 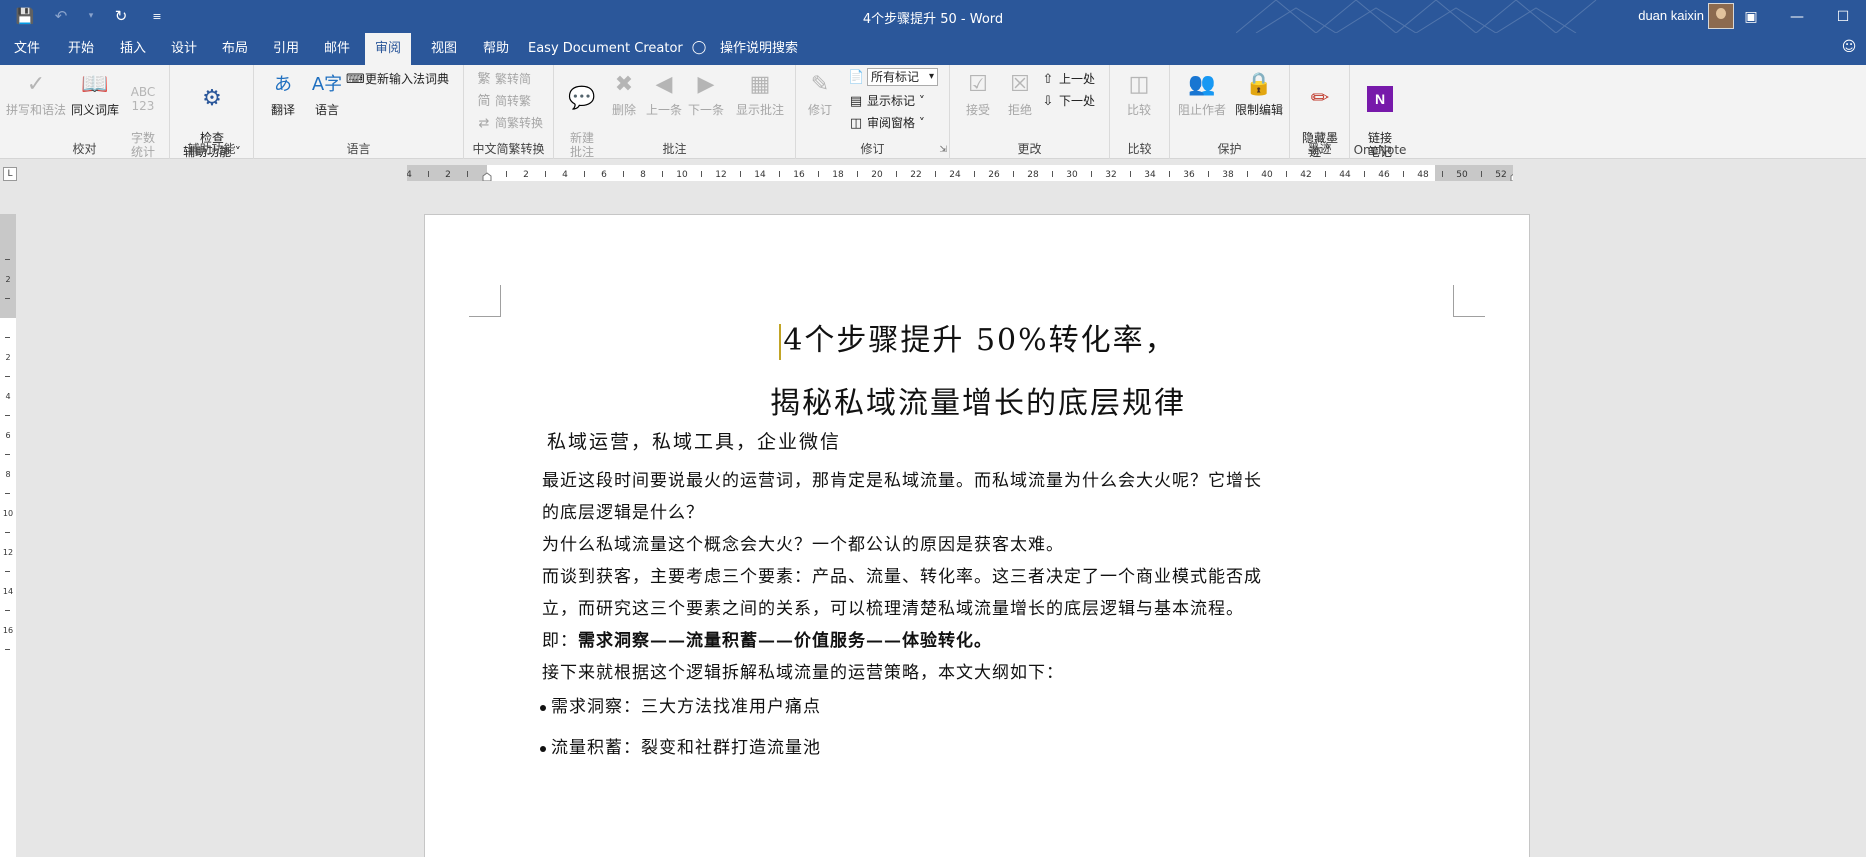 What do you see at coordinates (36, 84) in the screenshot?
I see `spelling-check-icon: ✓` at bounding box center [36, 84].